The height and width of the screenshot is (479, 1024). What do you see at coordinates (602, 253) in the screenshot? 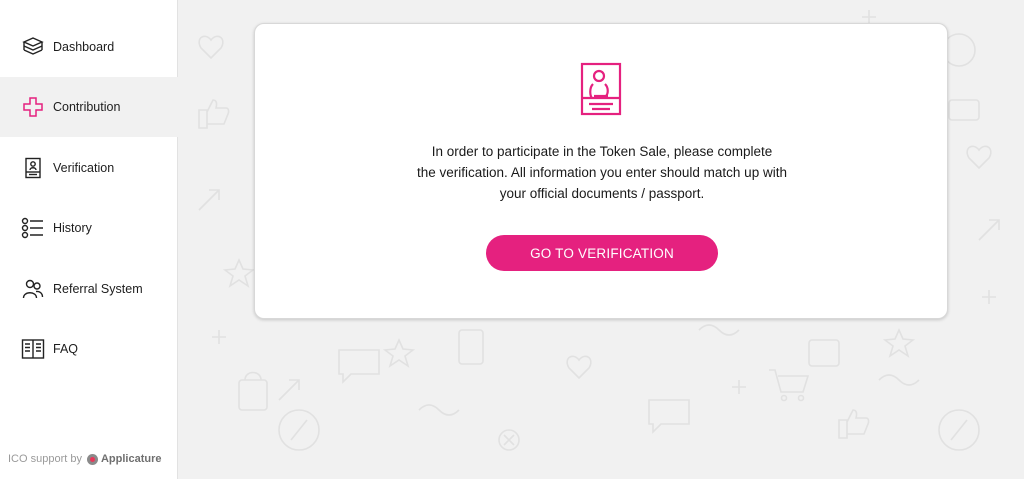
I see `go-to-verification-button: GO TO VERIFICATION` at bounding box center [602, 253].